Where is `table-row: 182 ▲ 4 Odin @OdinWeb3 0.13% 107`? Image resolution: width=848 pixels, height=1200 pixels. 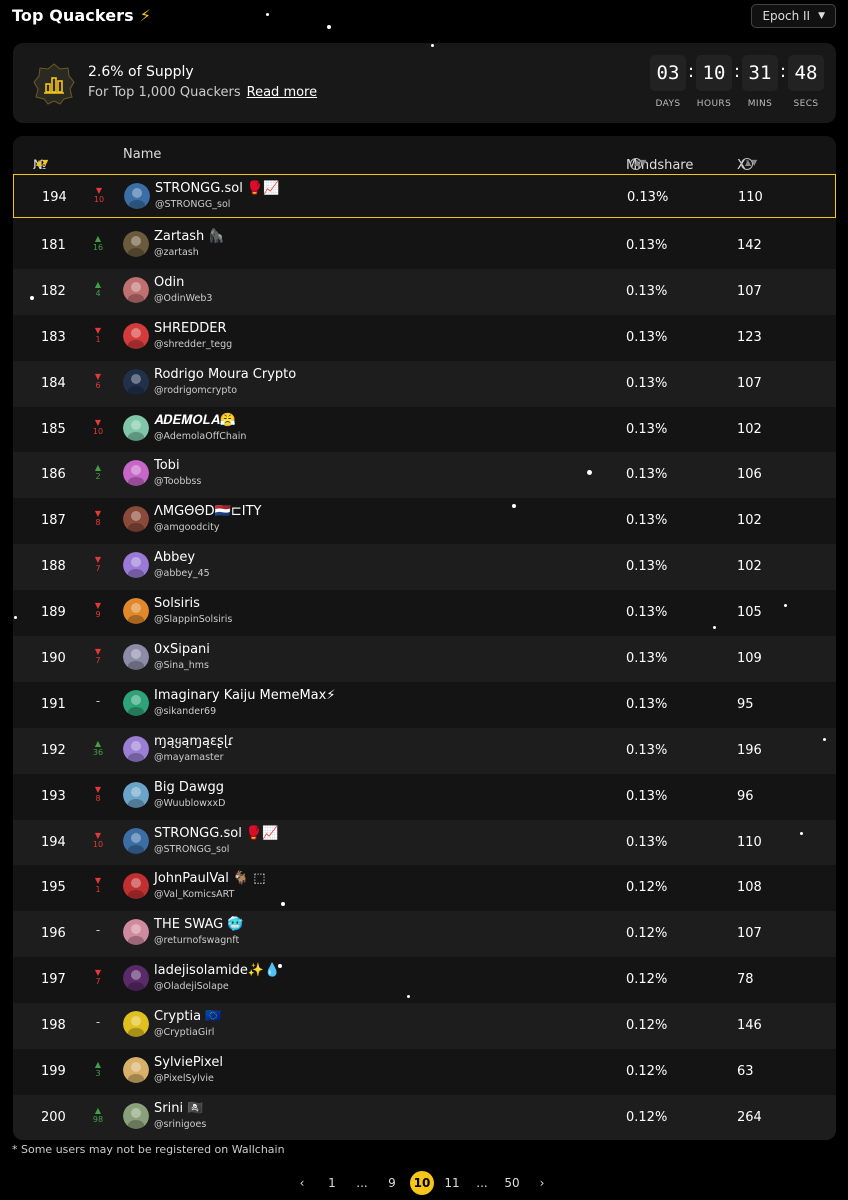
table-row: 182 ▲ 4 Odin @OdinWeb3 0.13% 107 is located at coordinates (424, 291).